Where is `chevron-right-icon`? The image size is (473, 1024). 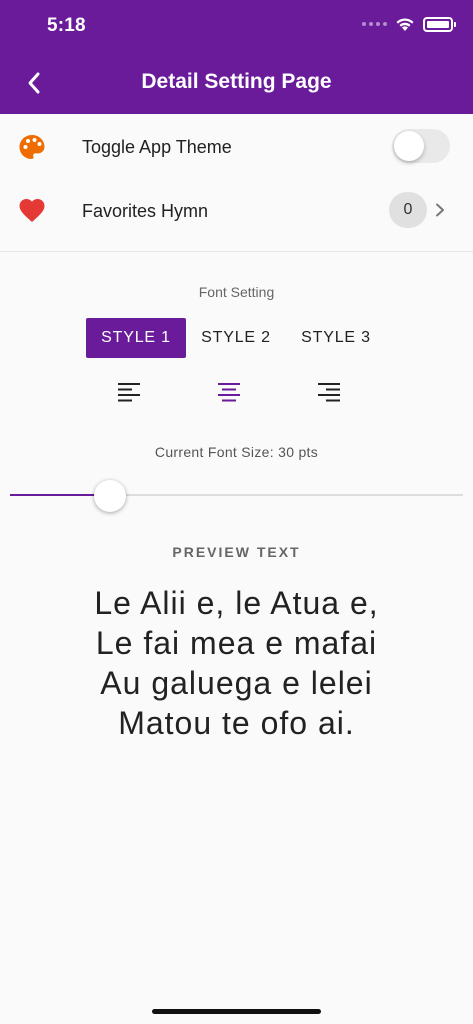
chevron-right-icon is located at coordinates (440, 210).